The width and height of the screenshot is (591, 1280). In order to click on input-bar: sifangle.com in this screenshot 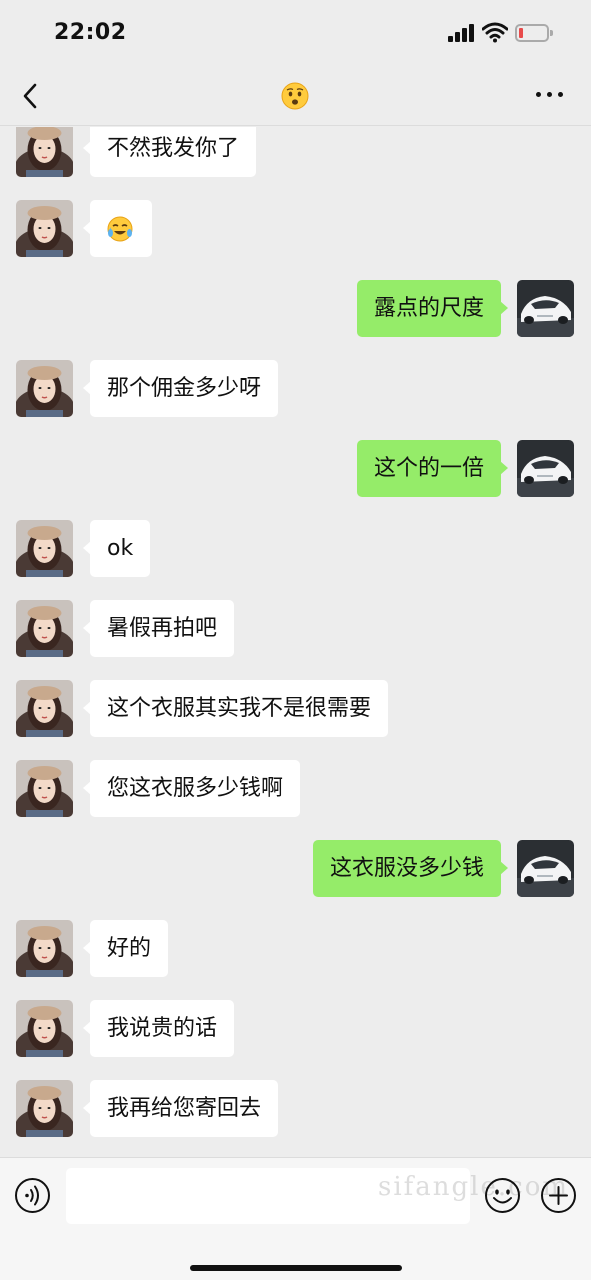, I will do `click(295, 1218)`.